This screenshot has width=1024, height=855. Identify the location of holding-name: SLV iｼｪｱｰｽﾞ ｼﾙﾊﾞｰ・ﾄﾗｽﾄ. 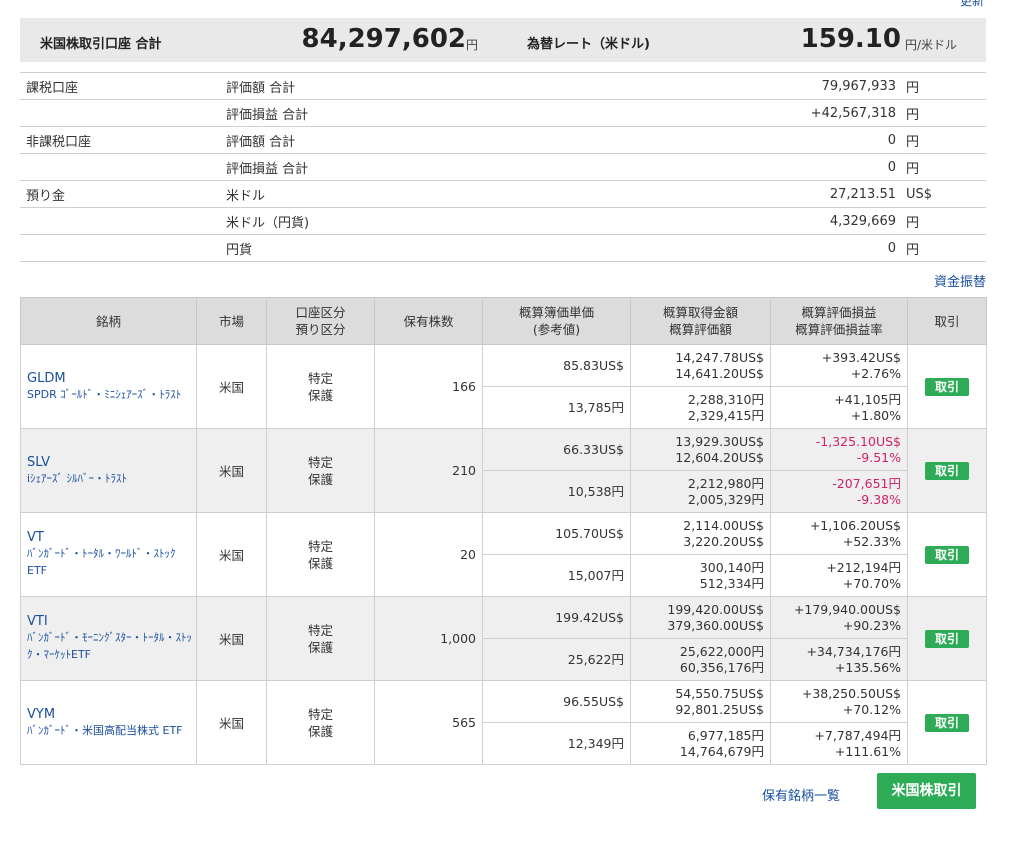
(108, 470).